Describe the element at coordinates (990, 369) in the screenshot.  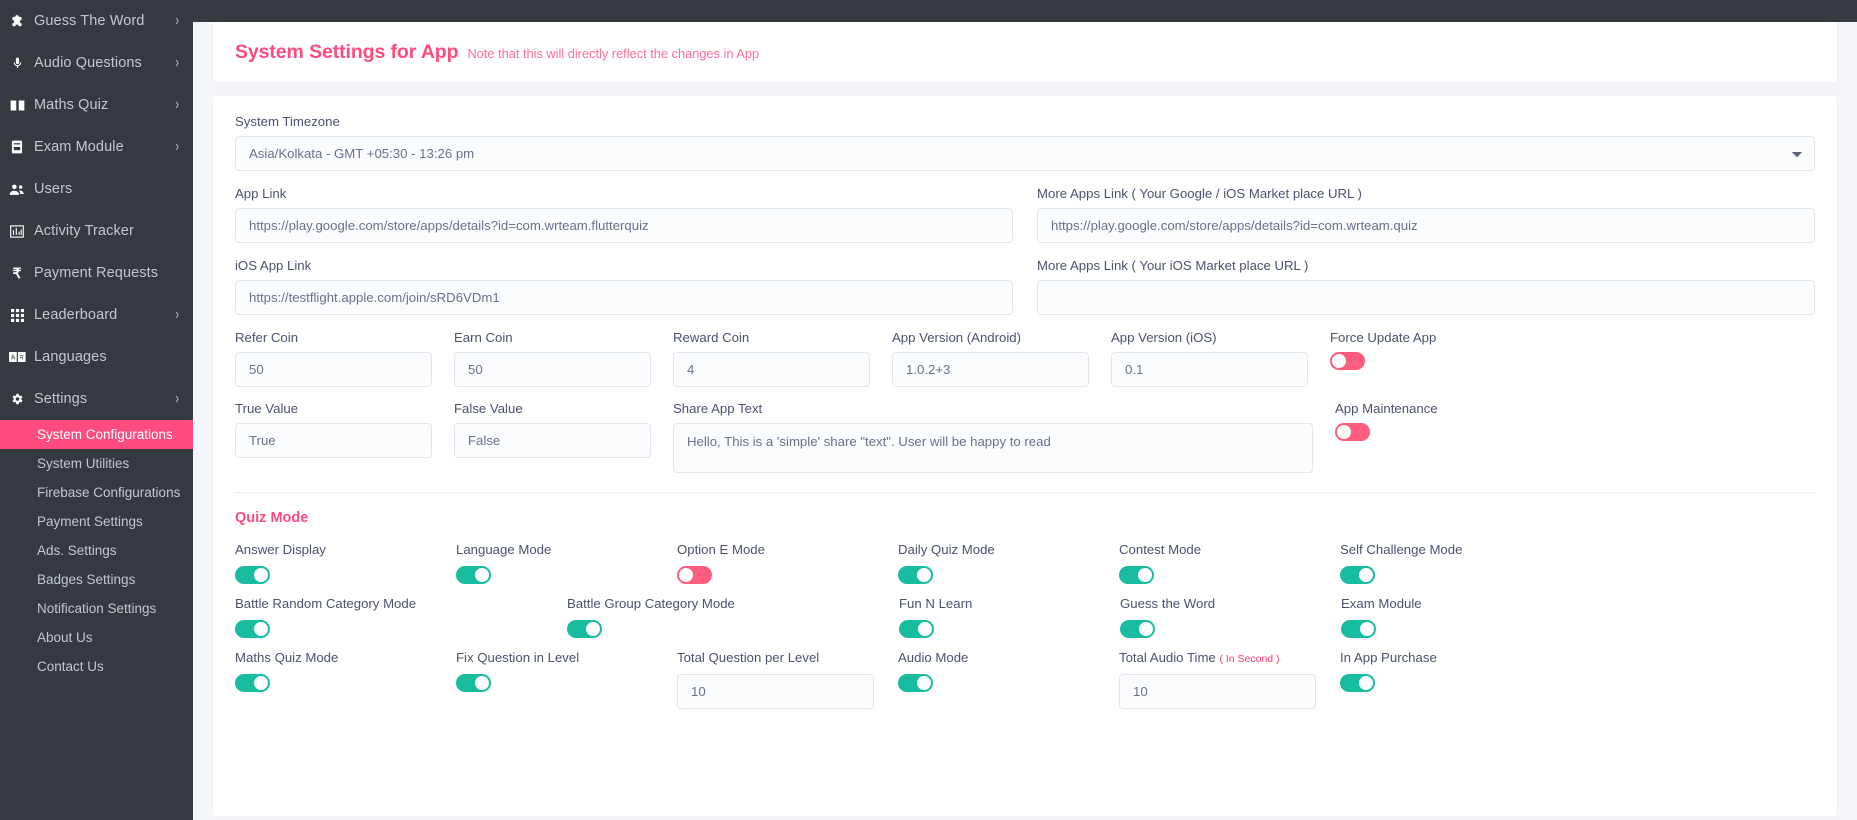
I see `app-version-android-input` at that location.